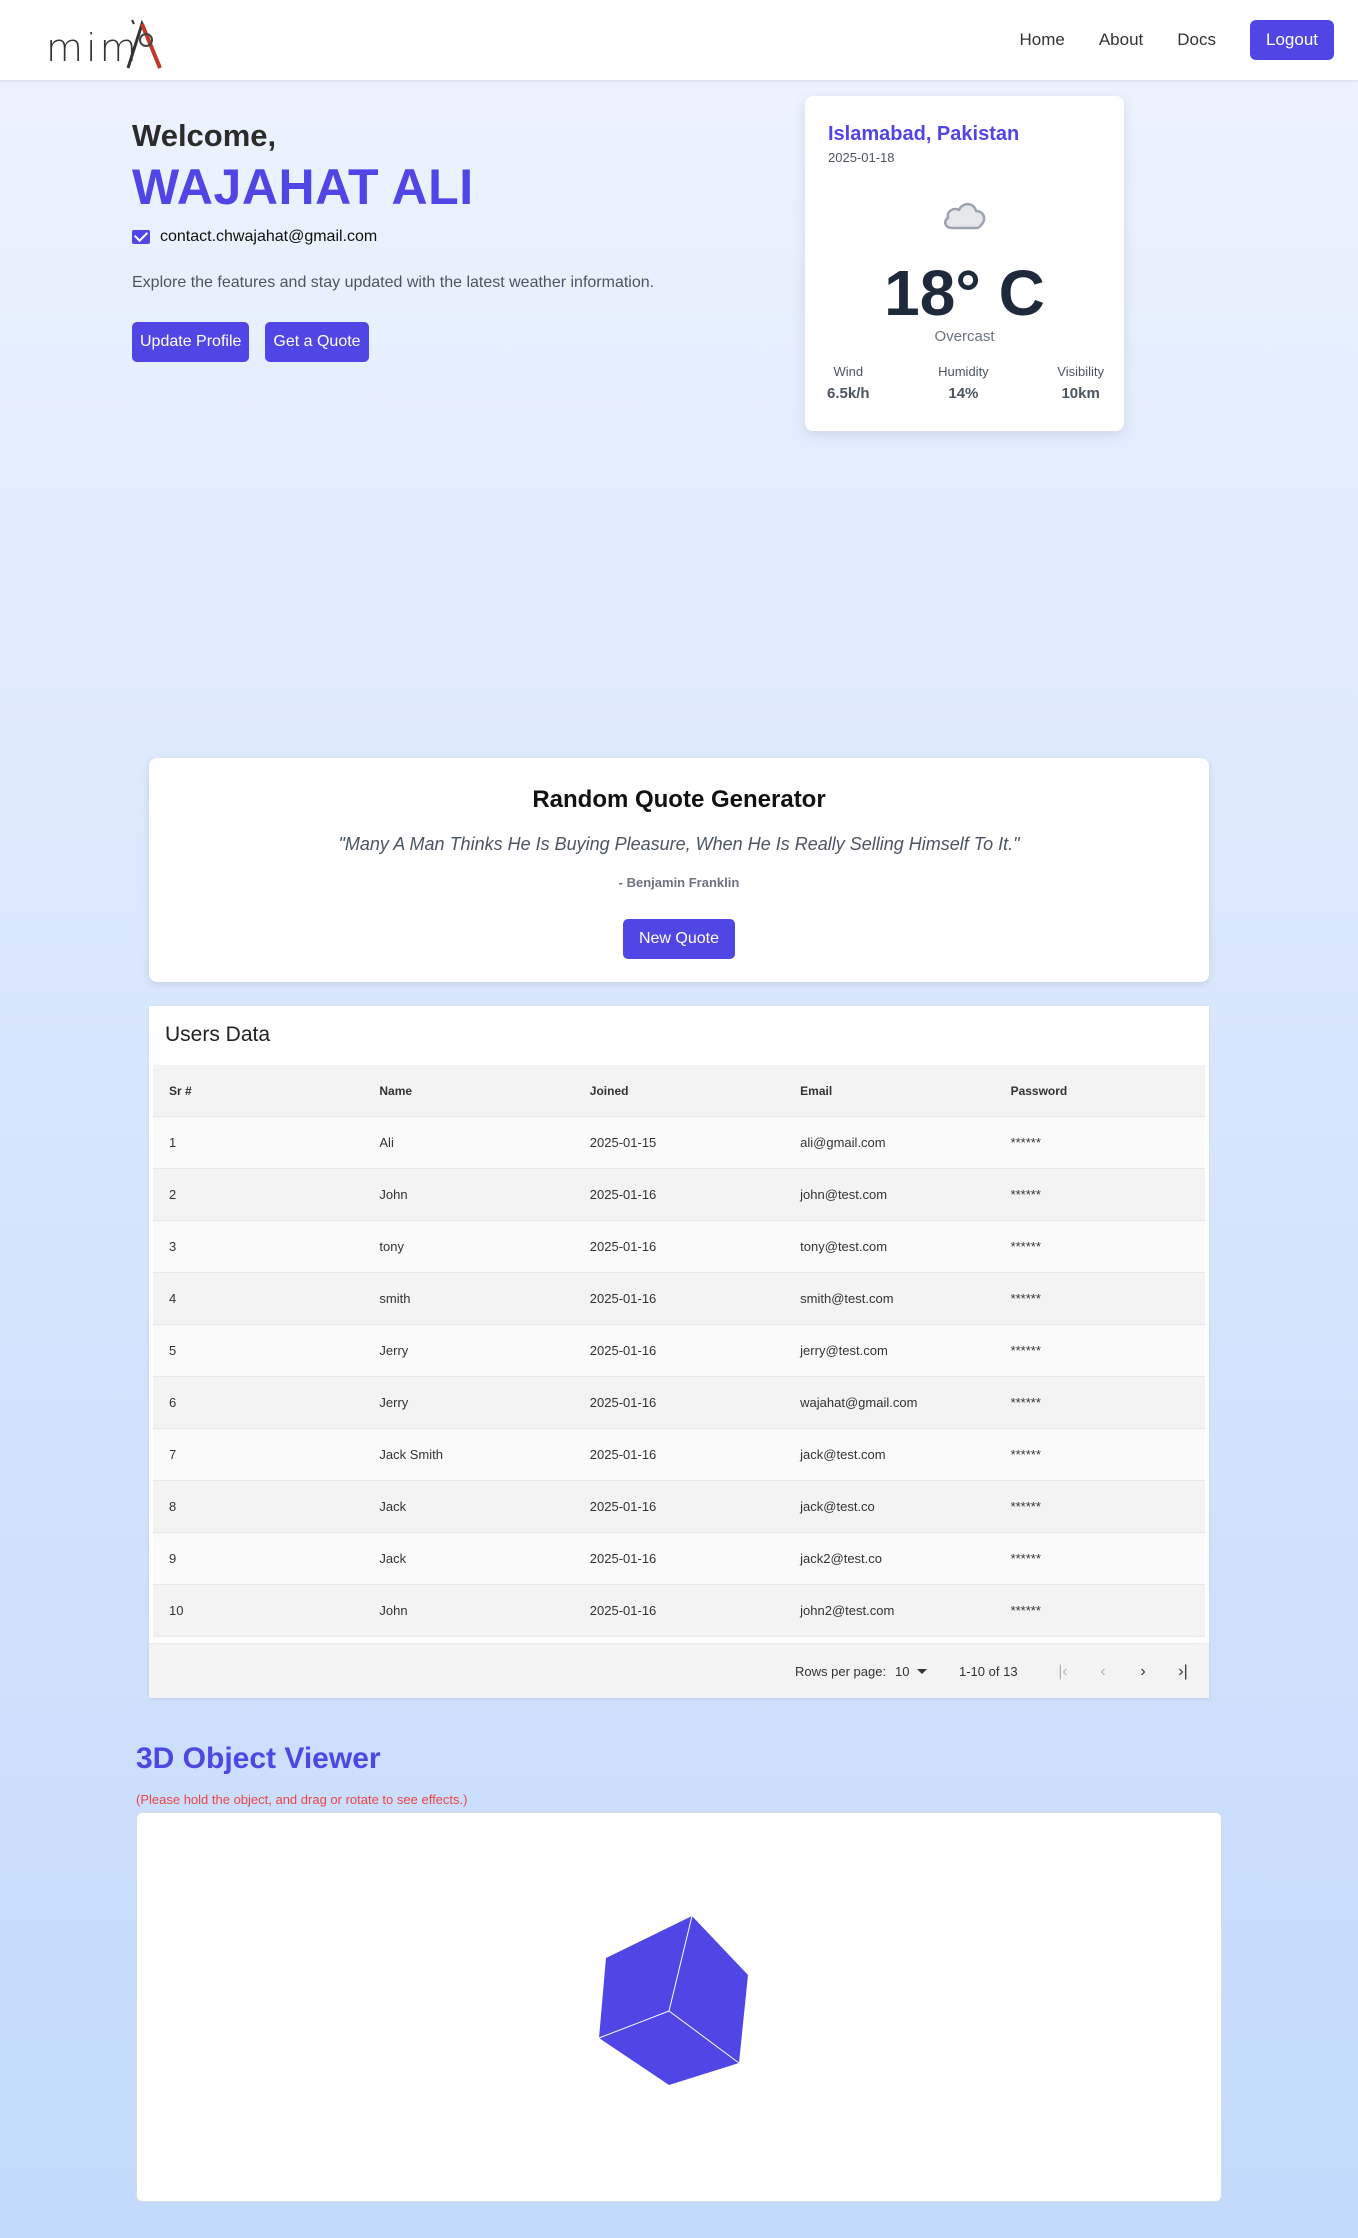 The image size is (1358, 2238). What do you see at coordinates (679, 40) in the screenshot?
I see `top-navbar: mim Home About Docs Logout` at bounding box center [679, 40].